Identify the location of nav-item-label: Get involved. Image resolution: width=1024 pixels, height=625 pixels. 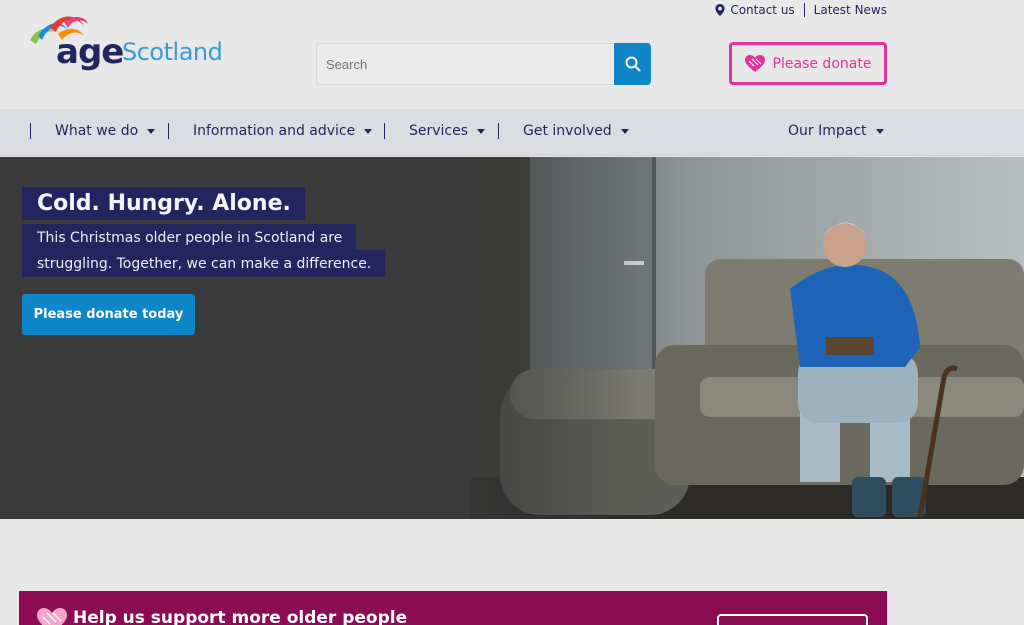
(567, 131).